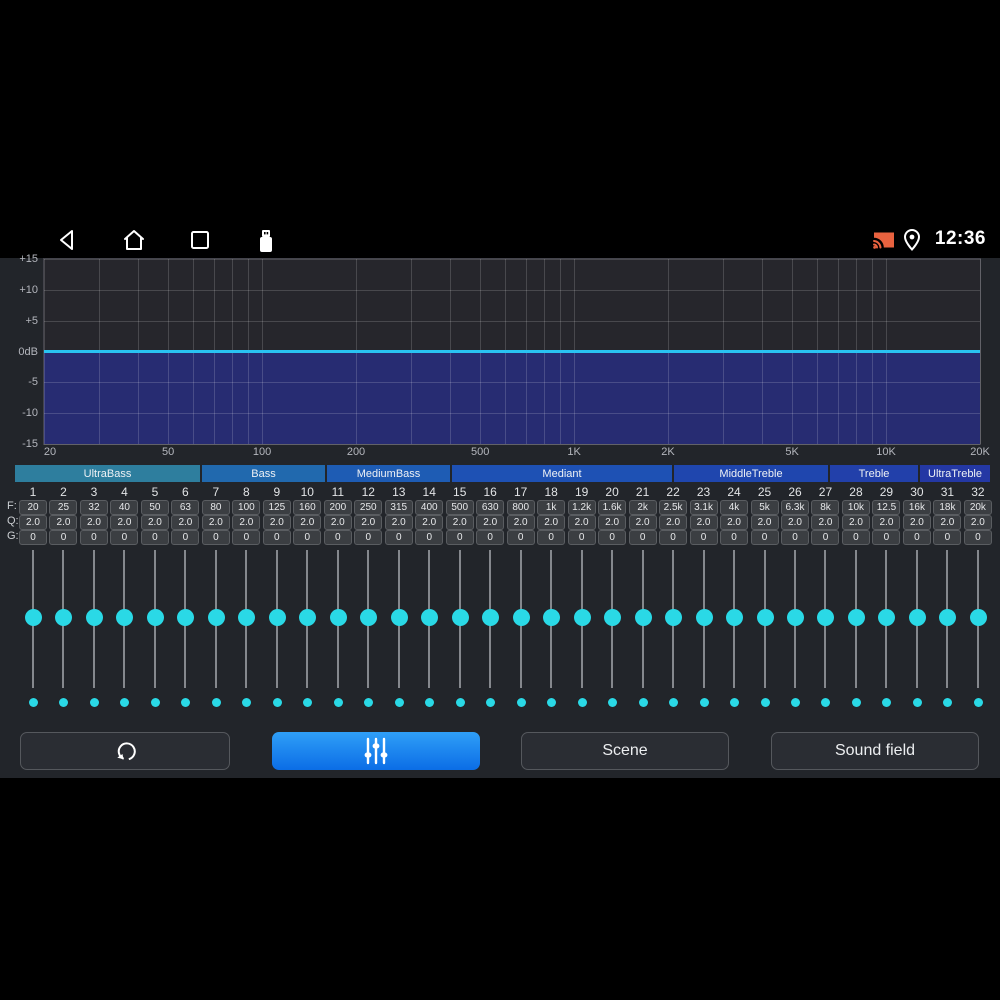 The height and width of the screenshot is (1000, 1000). I want to click on band-15-f-value: 500, so click(459, 507).